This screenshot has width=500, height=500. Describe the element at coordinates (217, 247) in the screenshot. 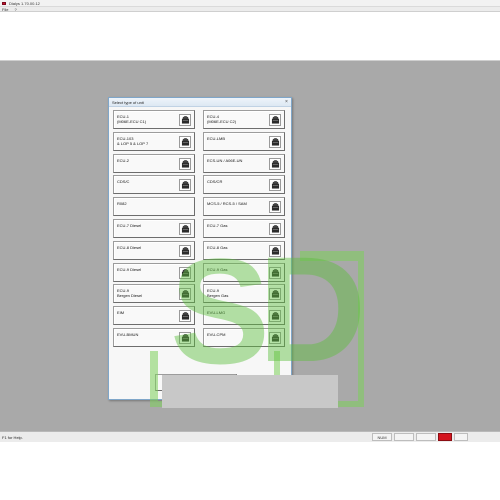

I see `unit-button-label: ECU-8 Gas` at that location.